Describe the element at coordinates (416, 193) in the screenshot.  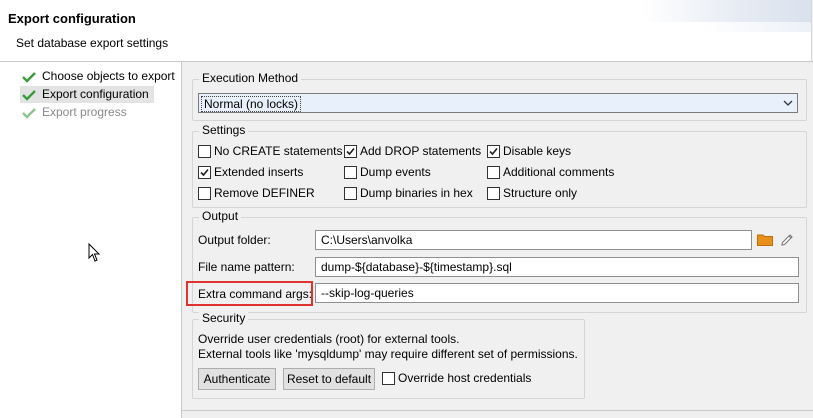
I see `checkbox-label: Dump binaries in hex` at that location.